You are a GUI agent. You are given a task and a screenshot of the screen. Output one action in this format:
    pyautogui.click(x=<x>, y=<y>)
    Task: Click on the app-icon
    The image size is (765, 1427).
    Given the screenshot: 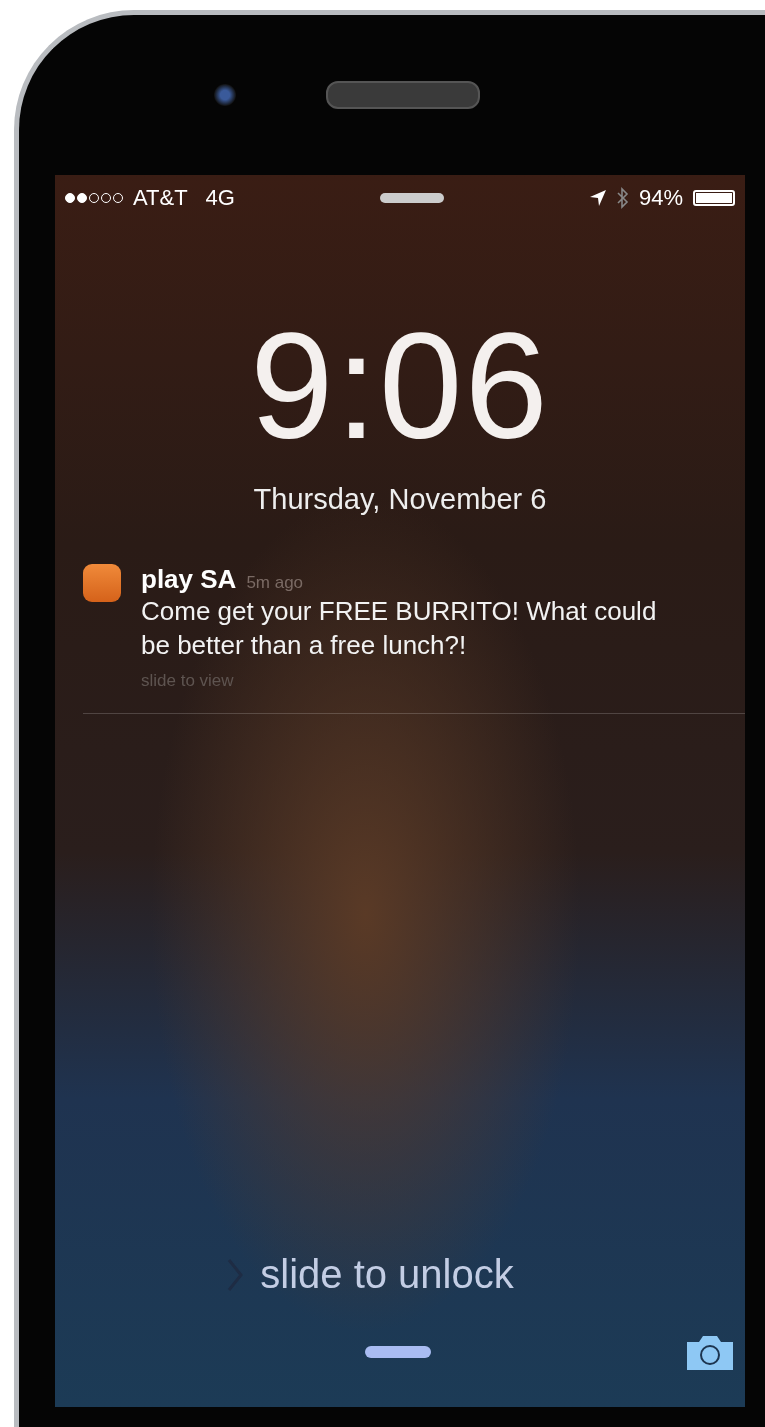 What is the action you would take?
    pyautogui.click(x=102, y=583)
    